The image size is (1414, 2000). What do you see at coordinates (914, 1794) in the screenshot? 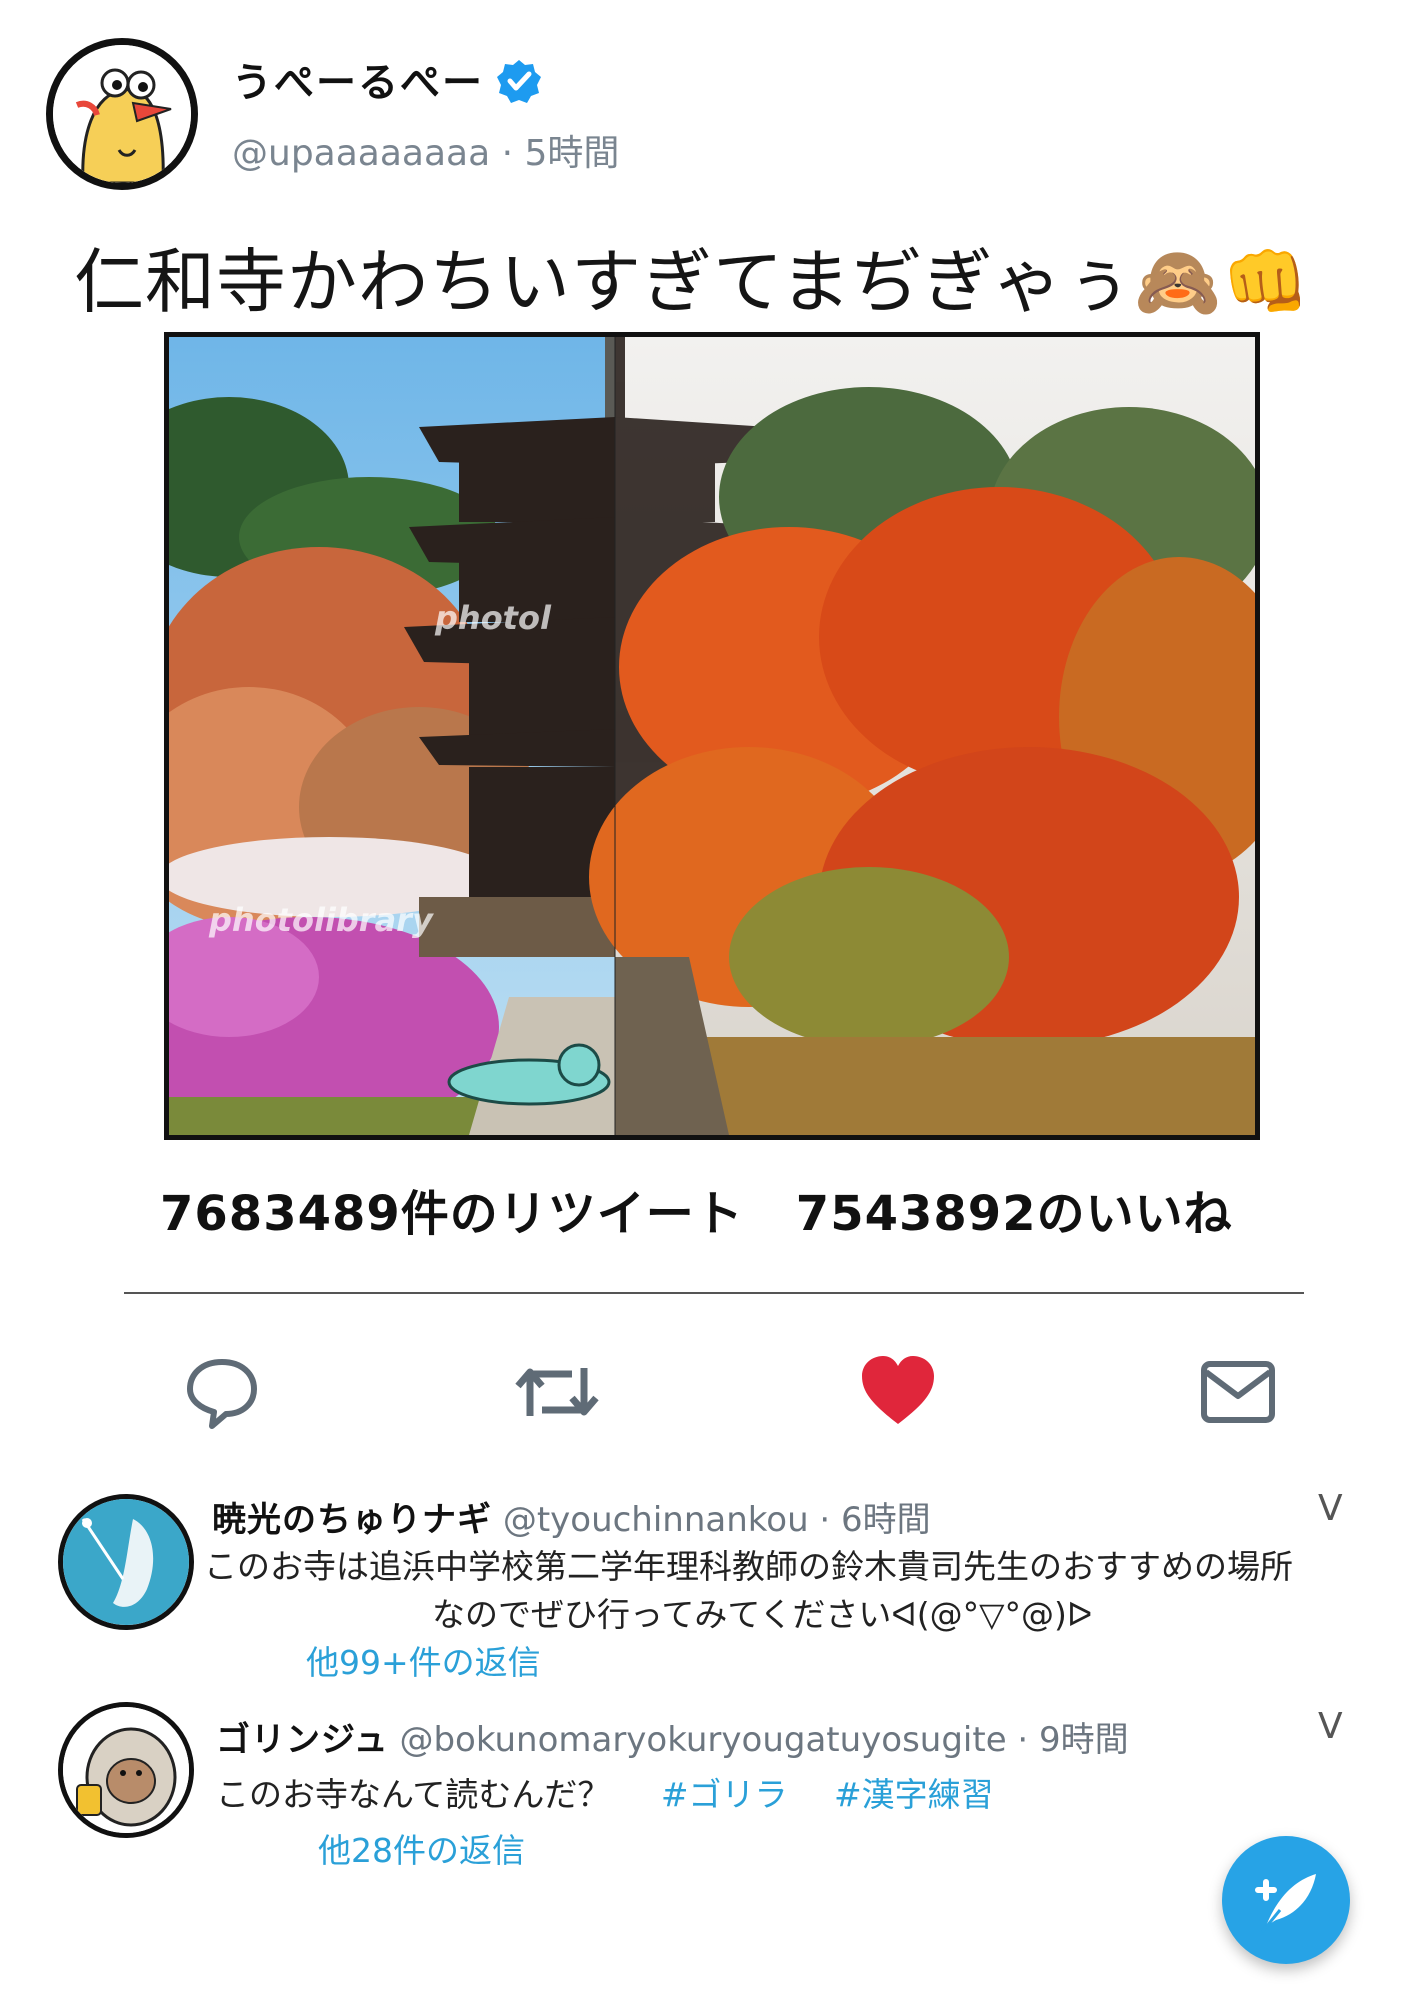
I see `hashtag-link: #漢字練習` at bounding box center [914, 1794].